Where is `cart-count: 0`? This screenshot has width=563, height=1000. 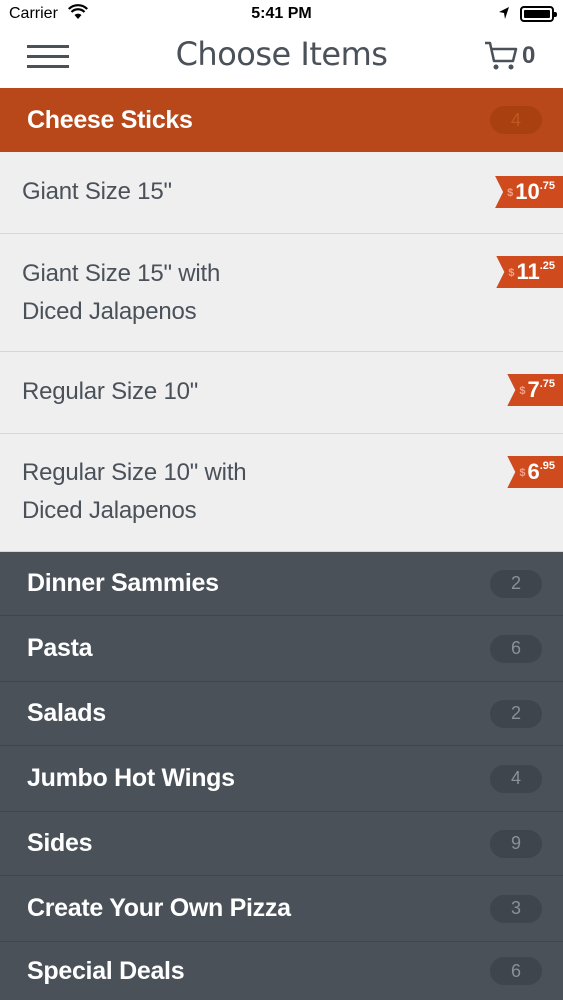 cart-count: 0 is located at coordinates (529, 55).